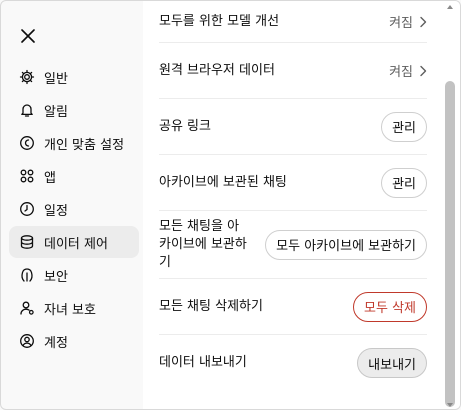 The height and width of the screenshot is (410, 461). What do you see at coordinates (217, 70) in the screenshot?
I see `setting-label: 원격 브라우저 데이터` at bounding box center [217, 70].